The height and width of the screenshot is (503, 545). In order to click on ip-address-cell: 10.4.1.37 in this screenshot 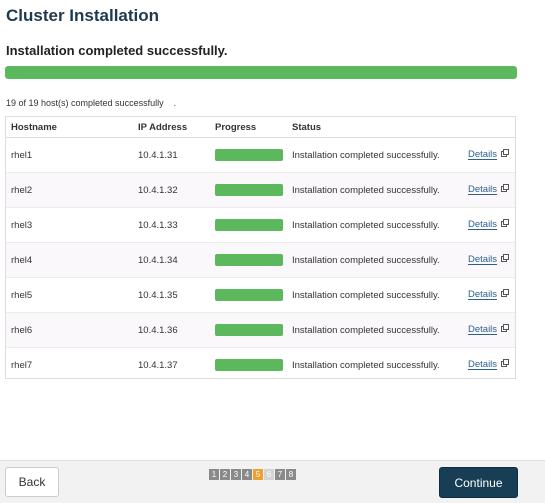, I will do `click(176, 364)`.